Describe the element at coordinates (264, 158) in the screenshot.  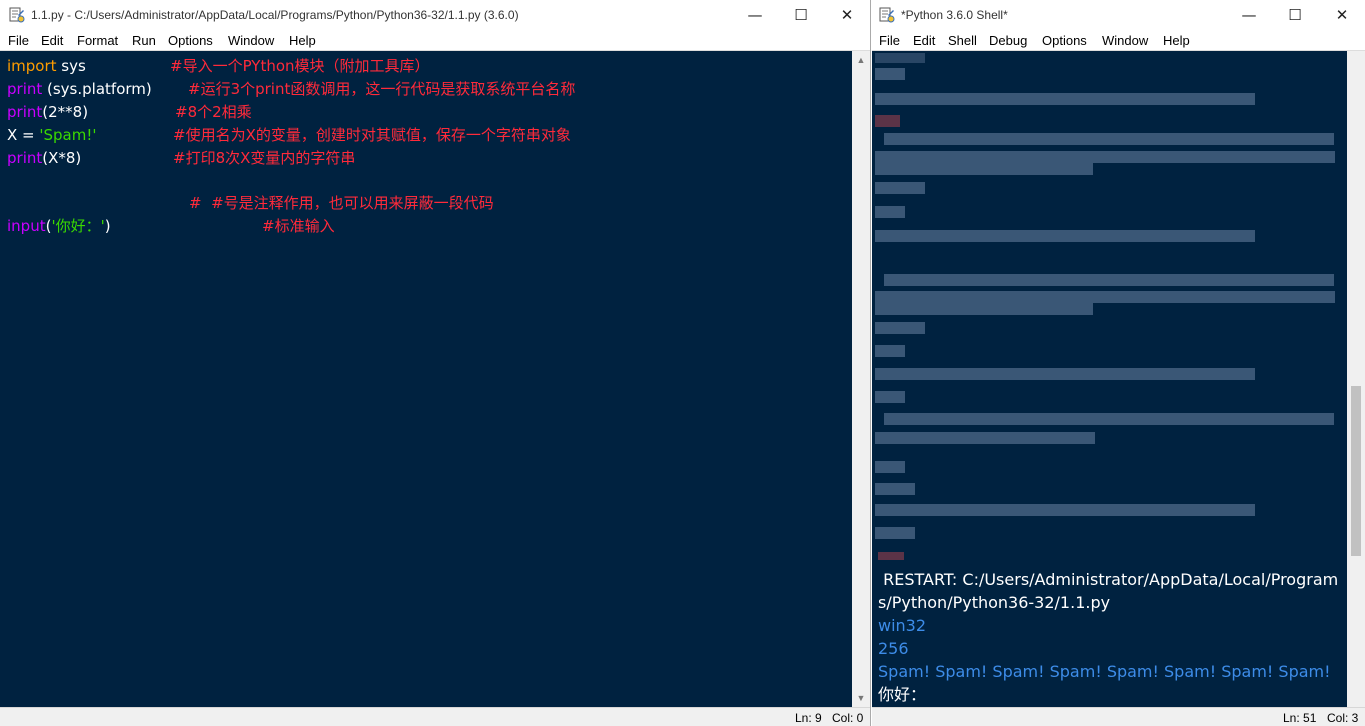
I see `comment-line-5: #打印8次X变量内的字符串` at that location.